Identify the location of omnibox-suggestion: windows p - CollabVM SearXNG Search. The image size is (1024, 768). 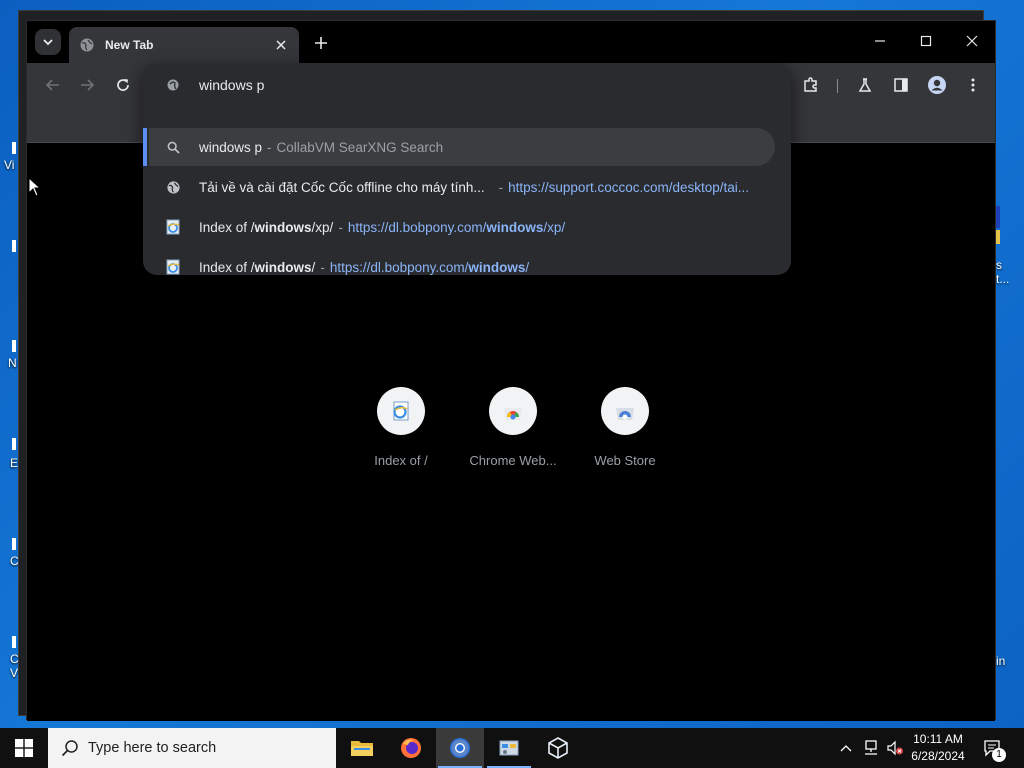
(462, 147).